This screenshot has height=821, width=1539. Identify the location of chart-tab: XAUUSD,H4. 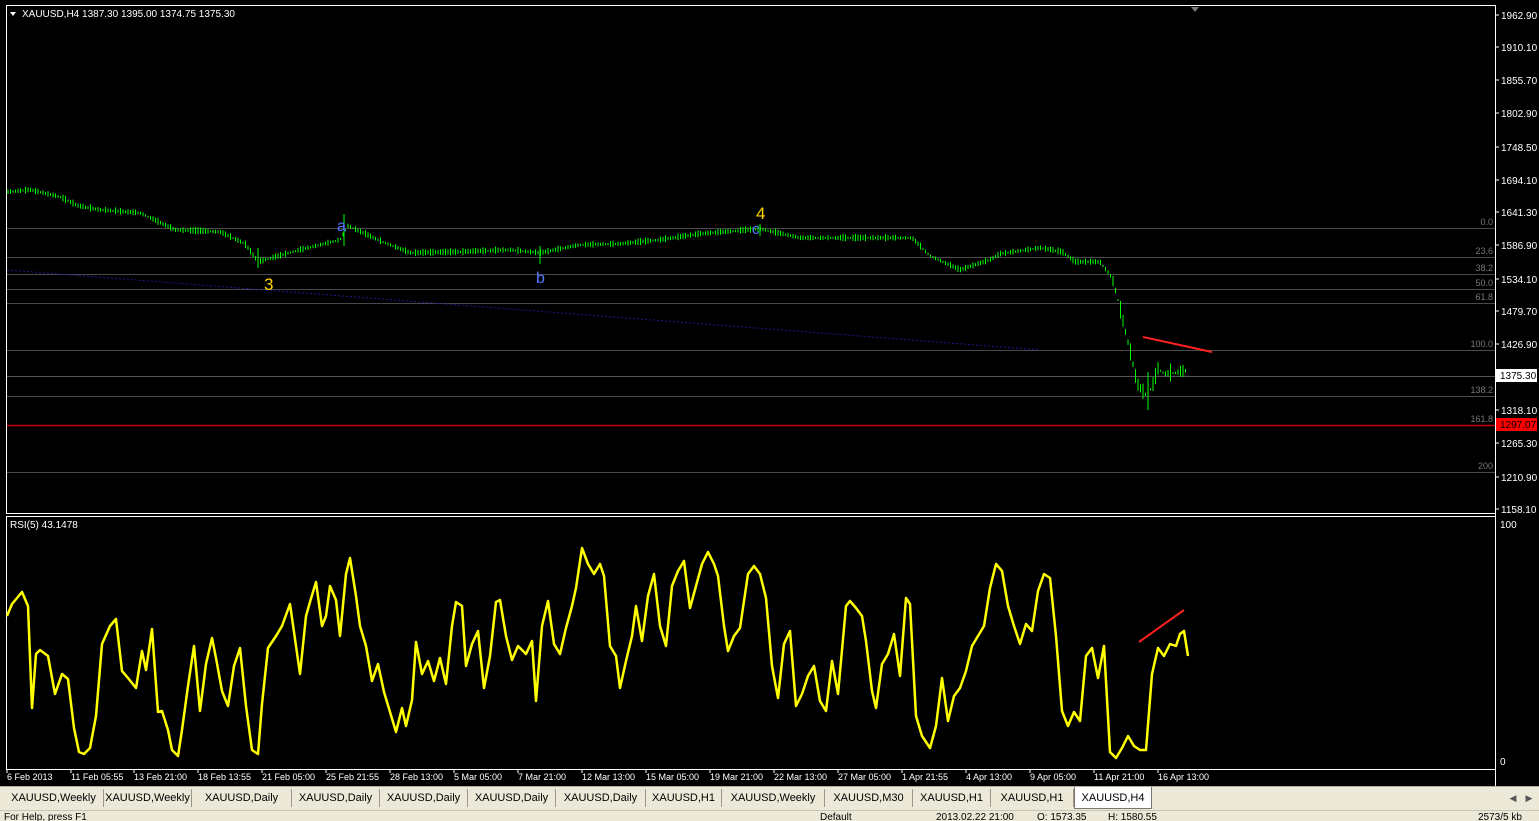
(1113, 798).